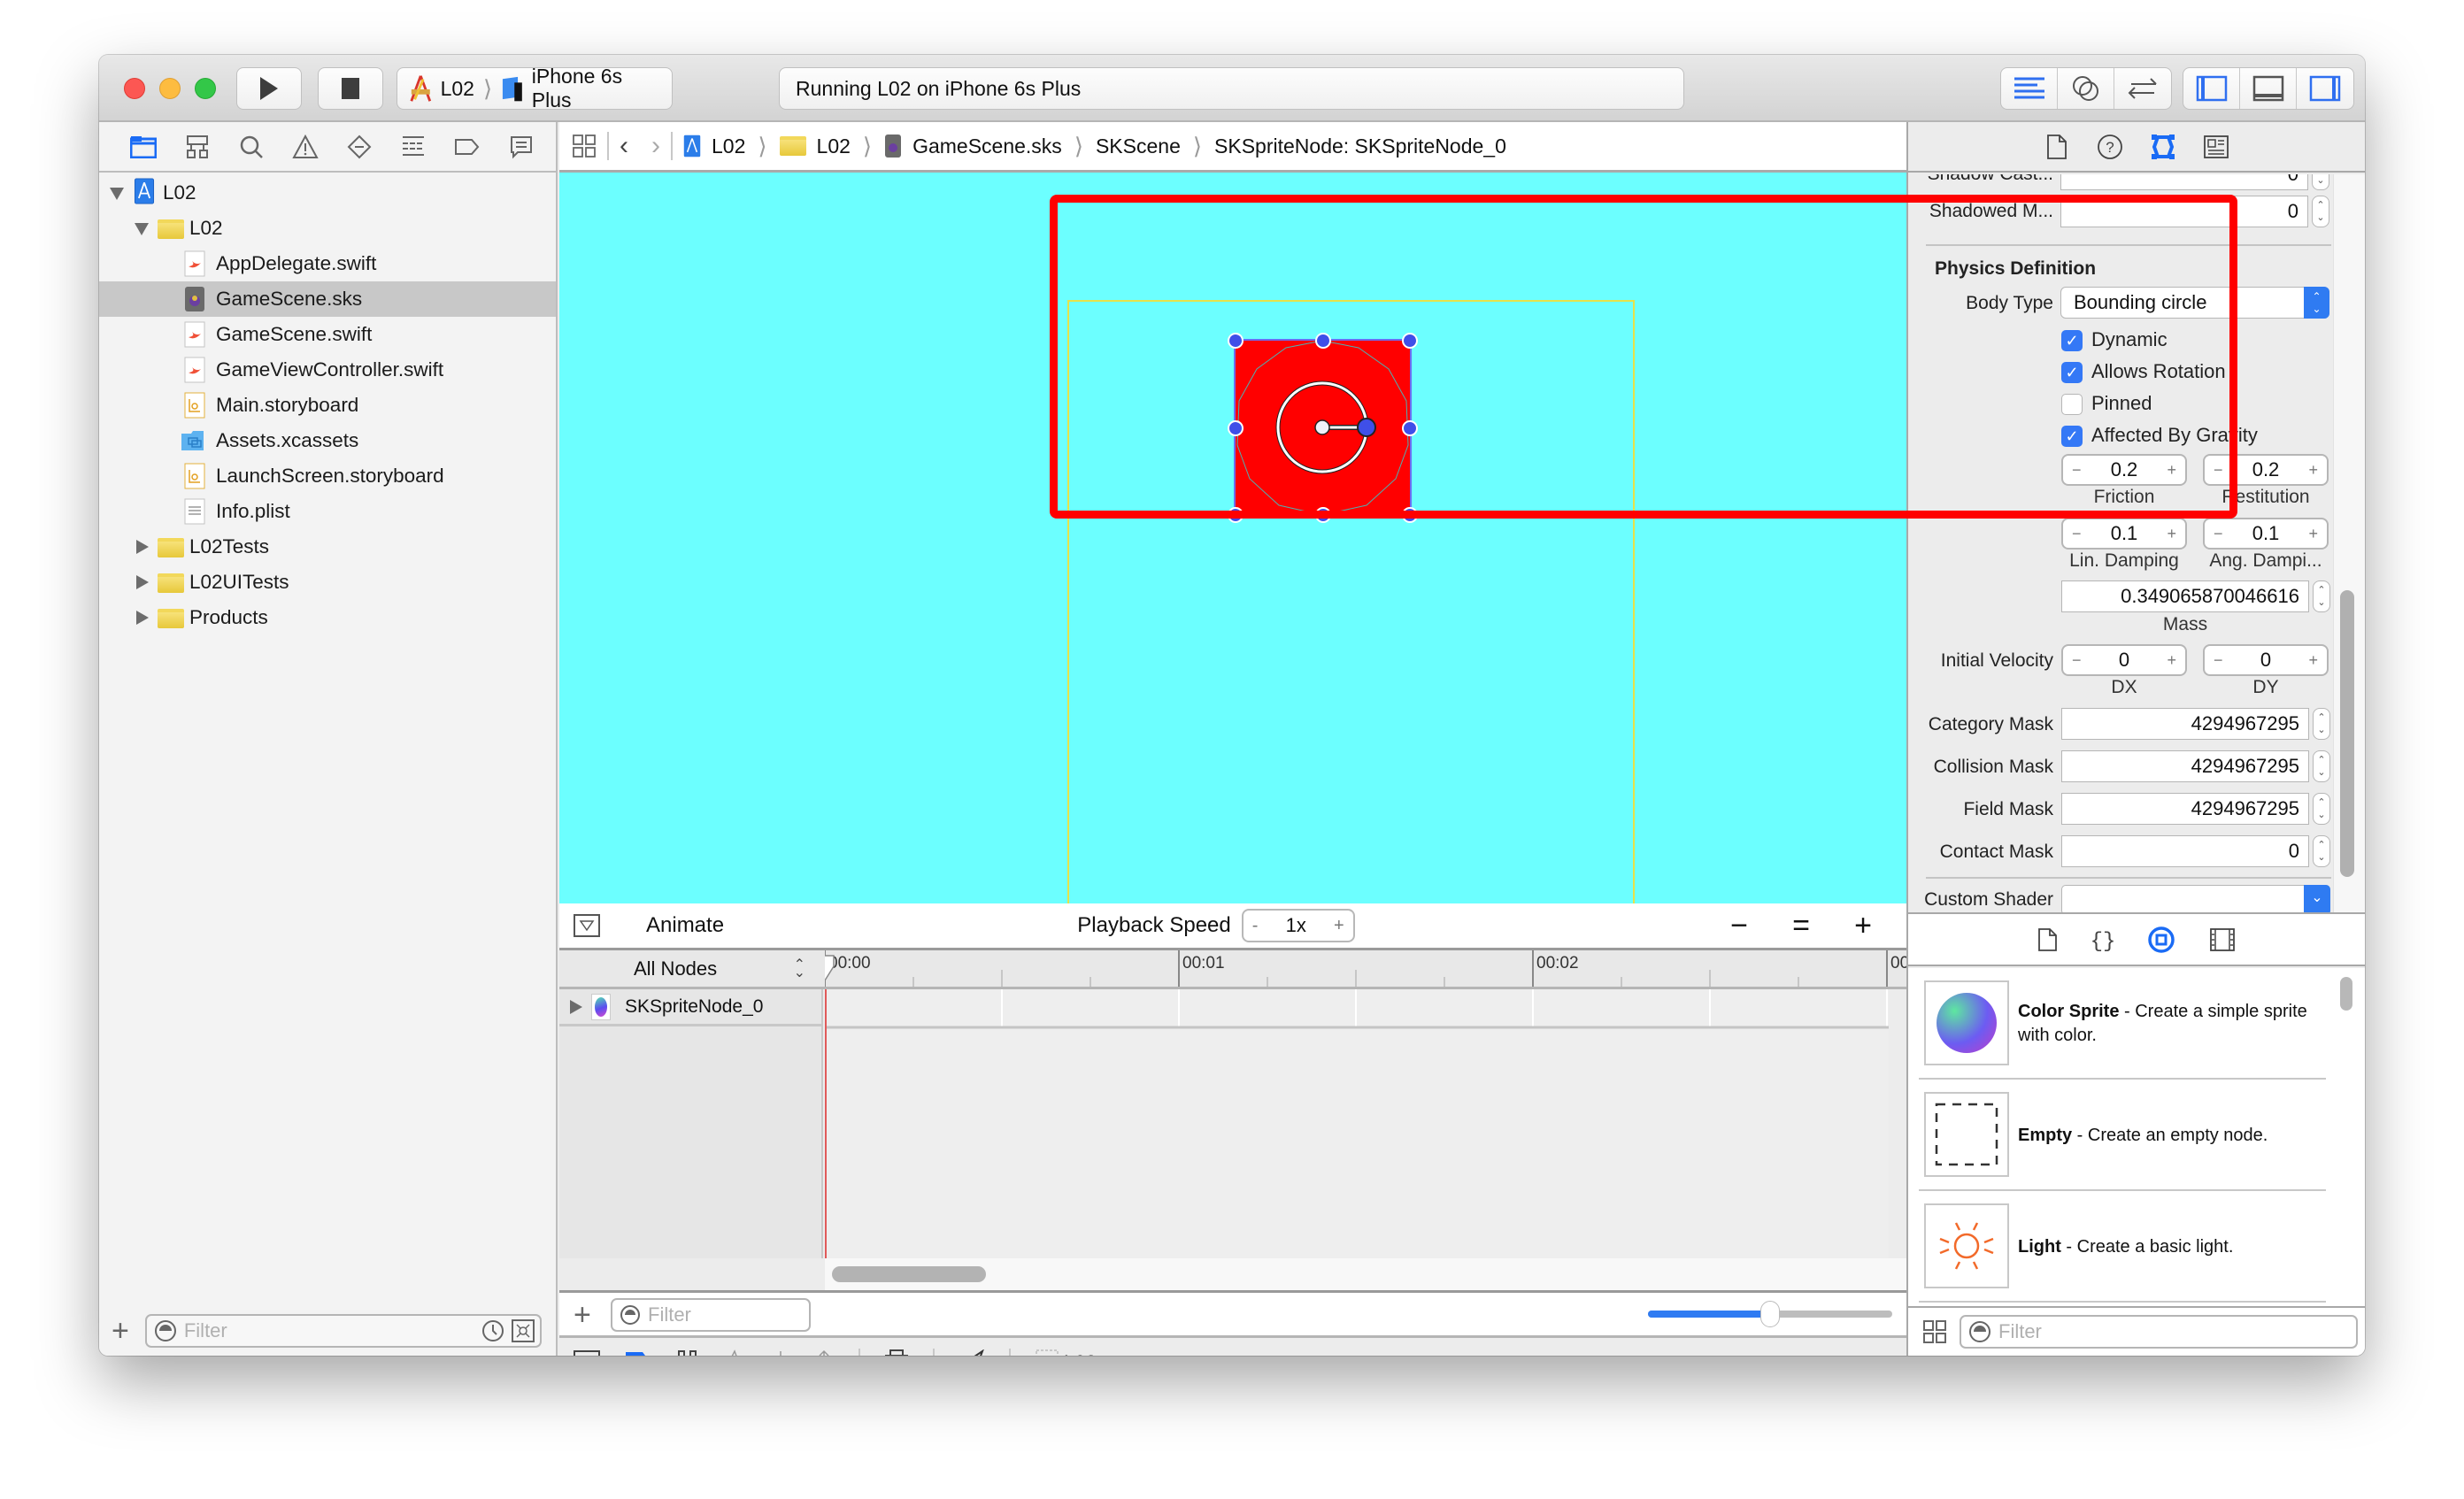  What do you see at coordinates (655, 146) in the screenshot?
I see `forward-button: ›` at bounding box center [655, 146].